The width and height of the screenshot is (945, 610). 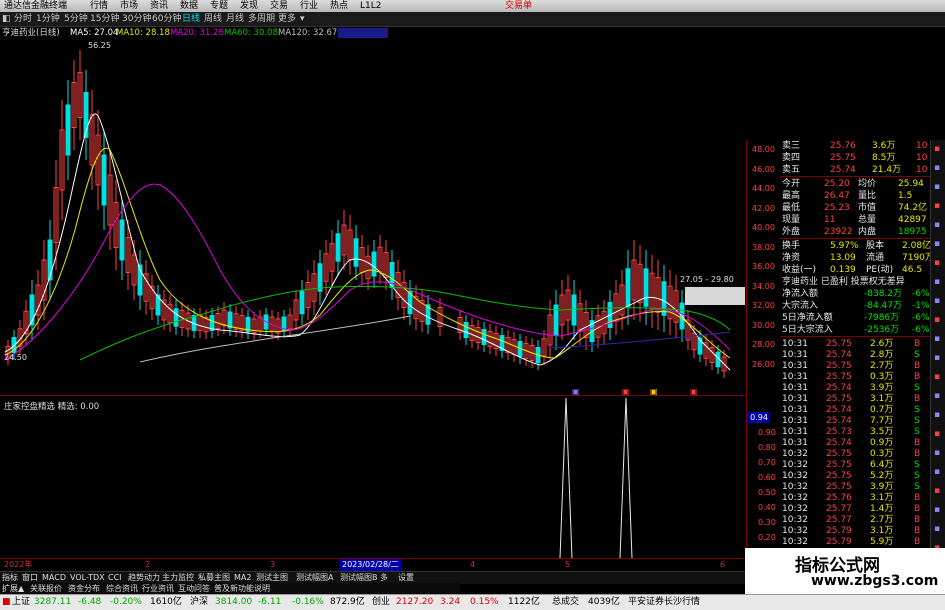 What do you see at coordinates (99, 6) in the screenshot?
I see `nav-hangqing: 行情` at bounding box center [99, 6].